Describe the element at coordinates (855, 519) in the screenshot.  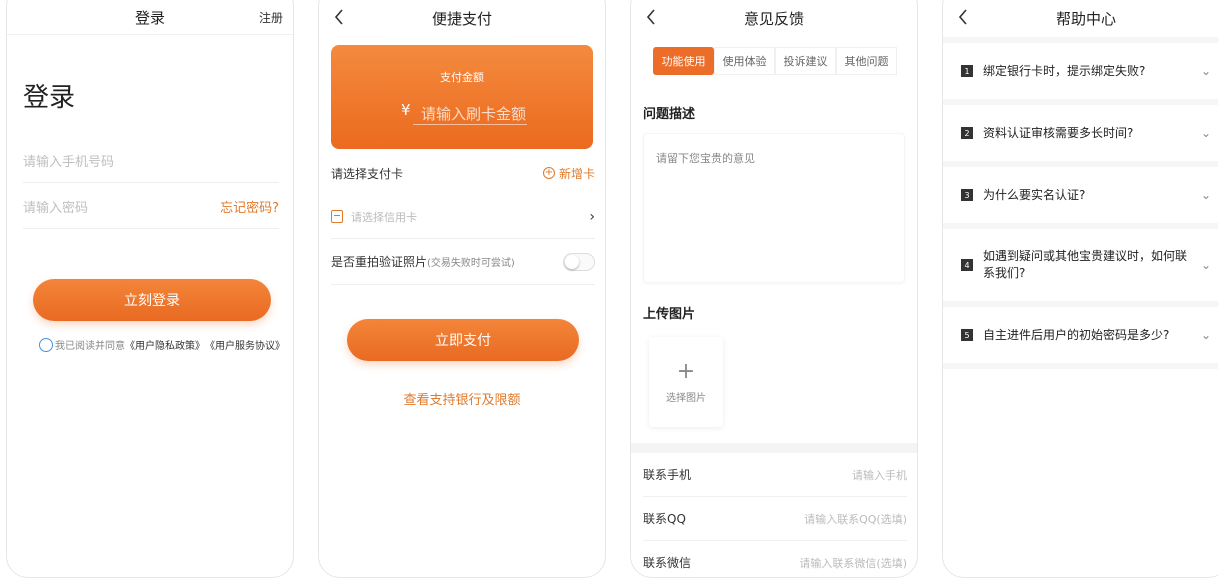
I see `contact-placeholder: 请输入联系QQ(选填)` at that location.